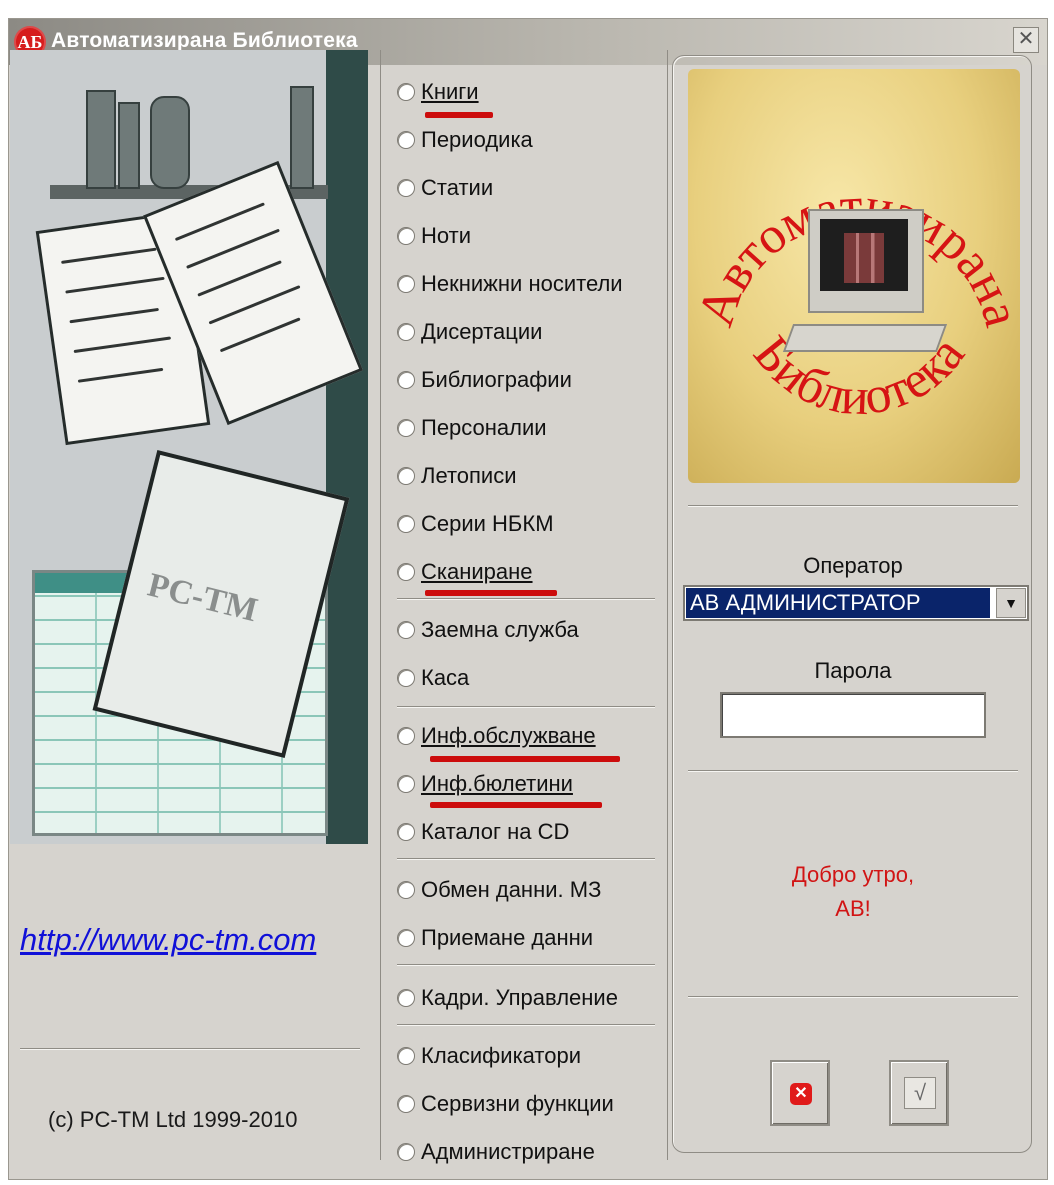 The width and height of the screenshot is (1054, 1185). I want to click on greeting-line-1: Добро утро,, so click(853, 874).